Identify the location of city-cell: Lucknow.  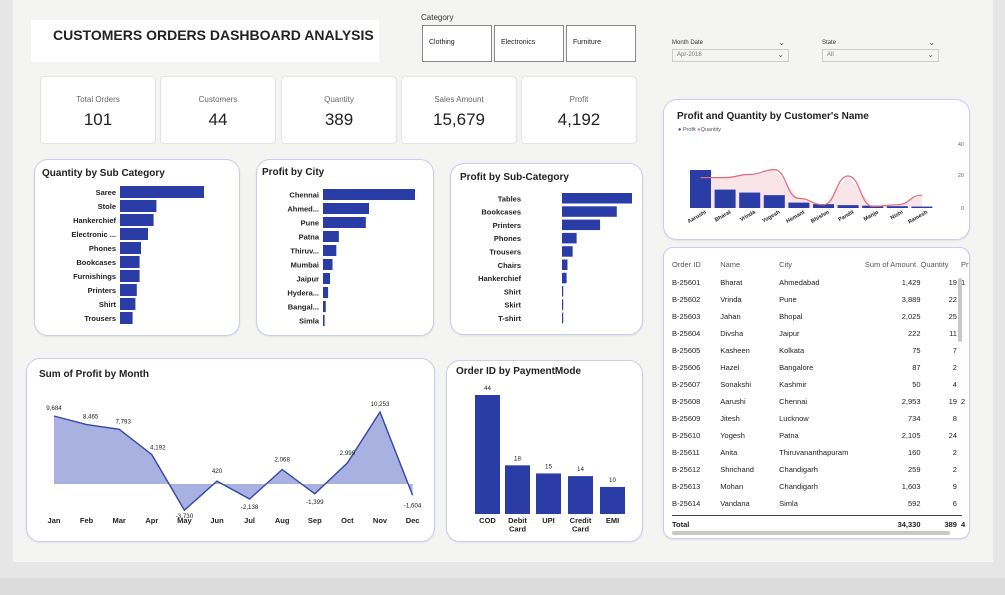
(794, 418).